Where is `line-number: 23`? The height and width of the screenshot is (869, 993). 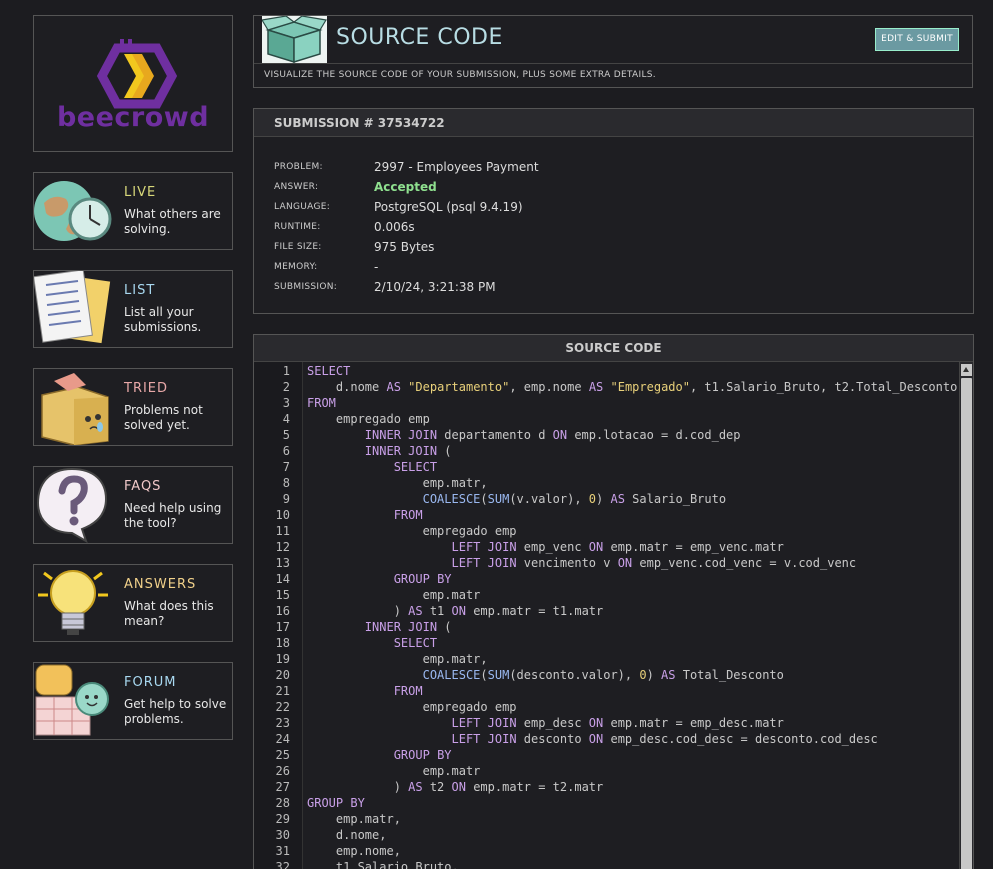 line-number: 23 is located at coordinates (282, 723).